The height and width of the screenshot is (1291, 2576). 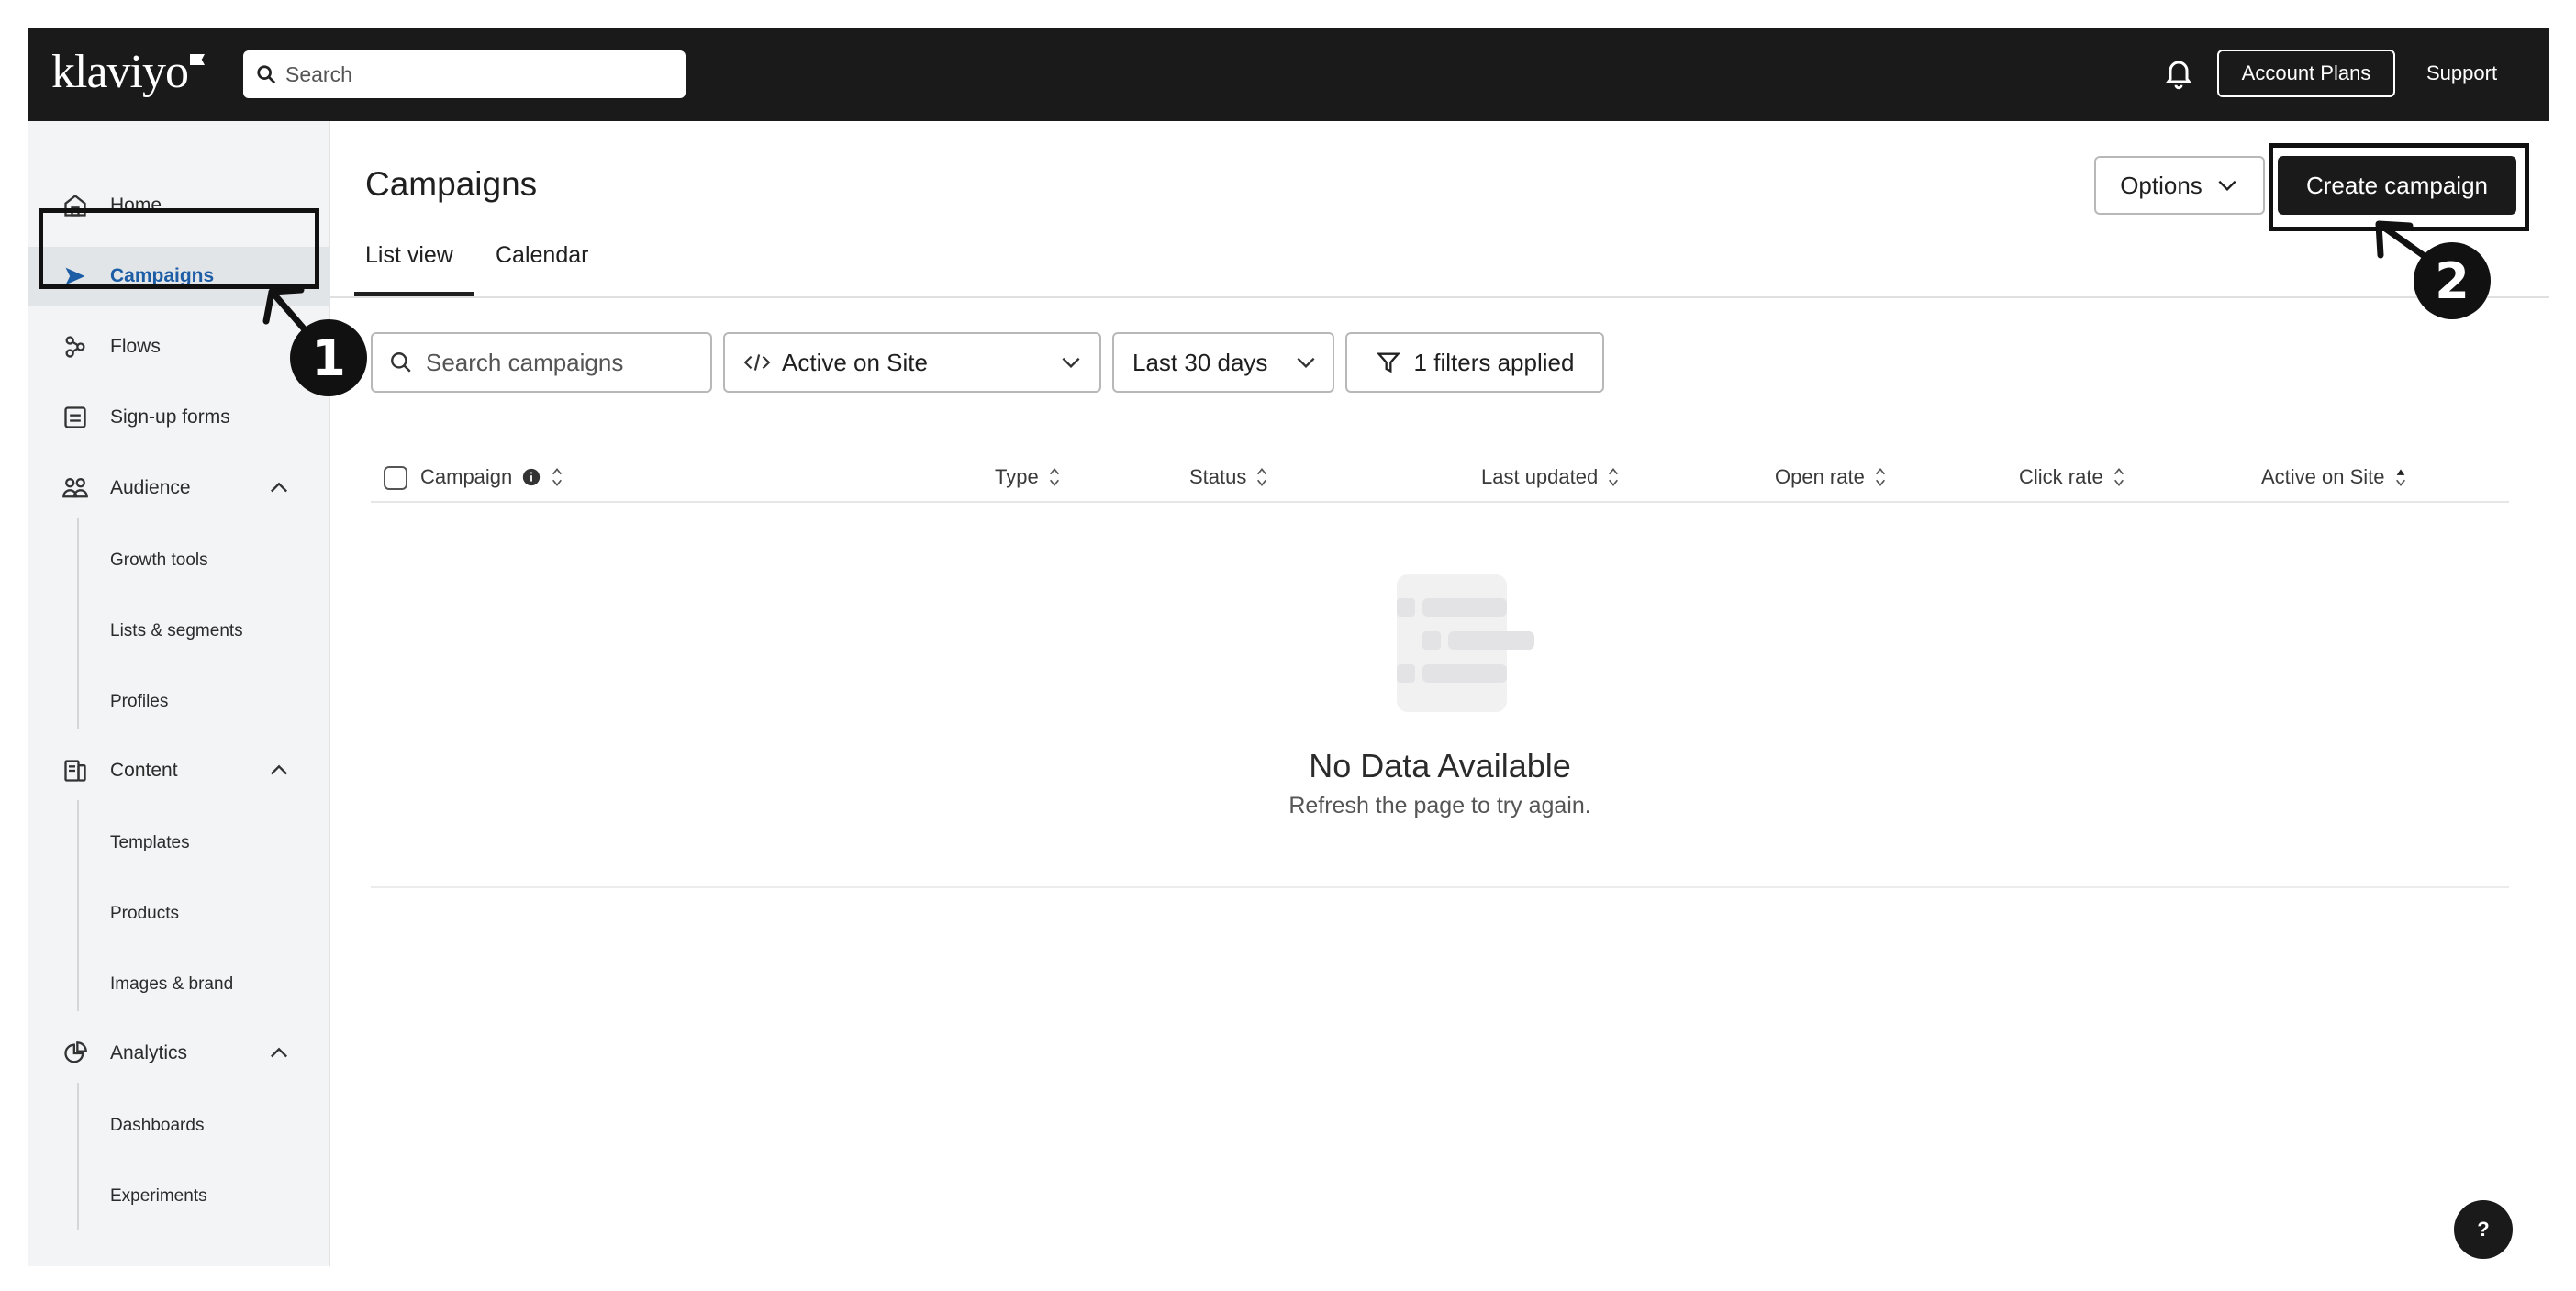 What do you see at coordinates (1439, 805) in the screenshot?
I see `empty-state-subtitle: Refresh the page to try again.` at bounding box center [1439, 805].